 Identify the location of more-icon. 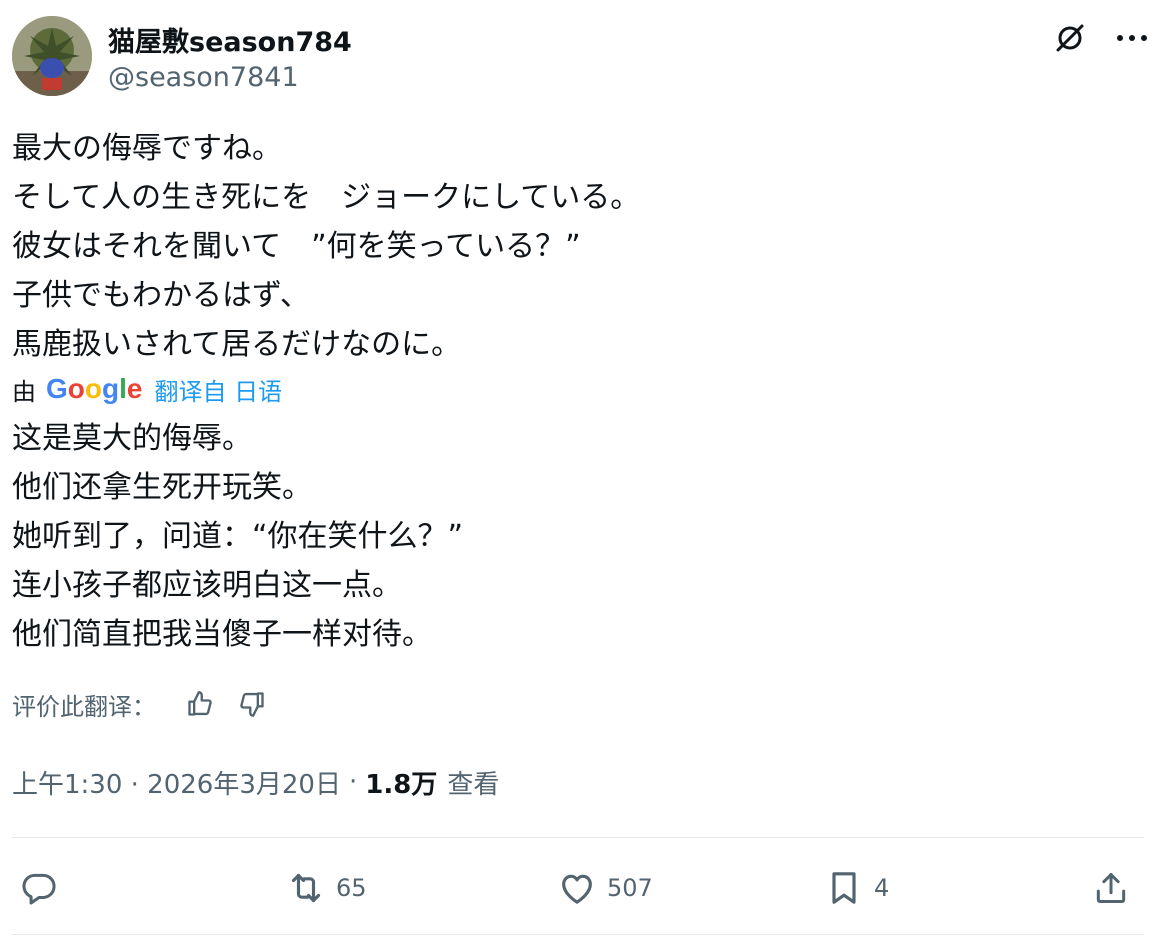
(1132, 38).